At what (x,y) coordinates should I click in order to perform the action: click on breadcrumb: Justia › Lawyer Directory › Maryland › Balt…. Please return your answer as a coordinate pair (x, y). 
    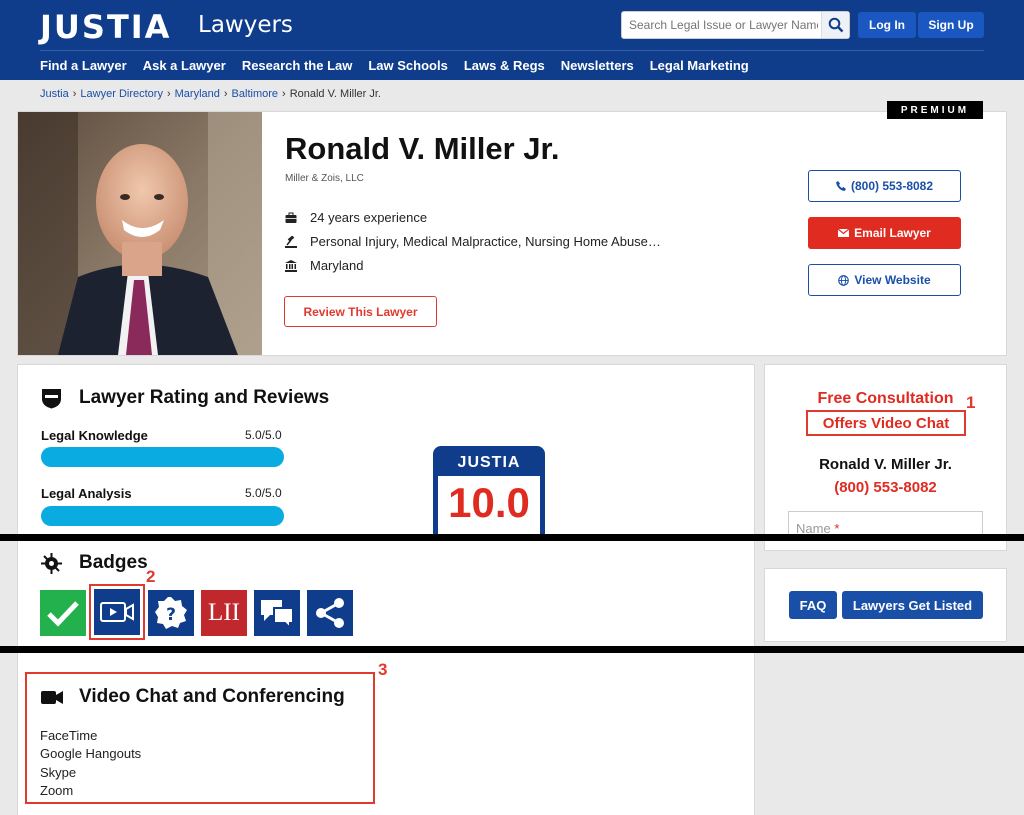
    Looking at the image, I should click on (210, 94).